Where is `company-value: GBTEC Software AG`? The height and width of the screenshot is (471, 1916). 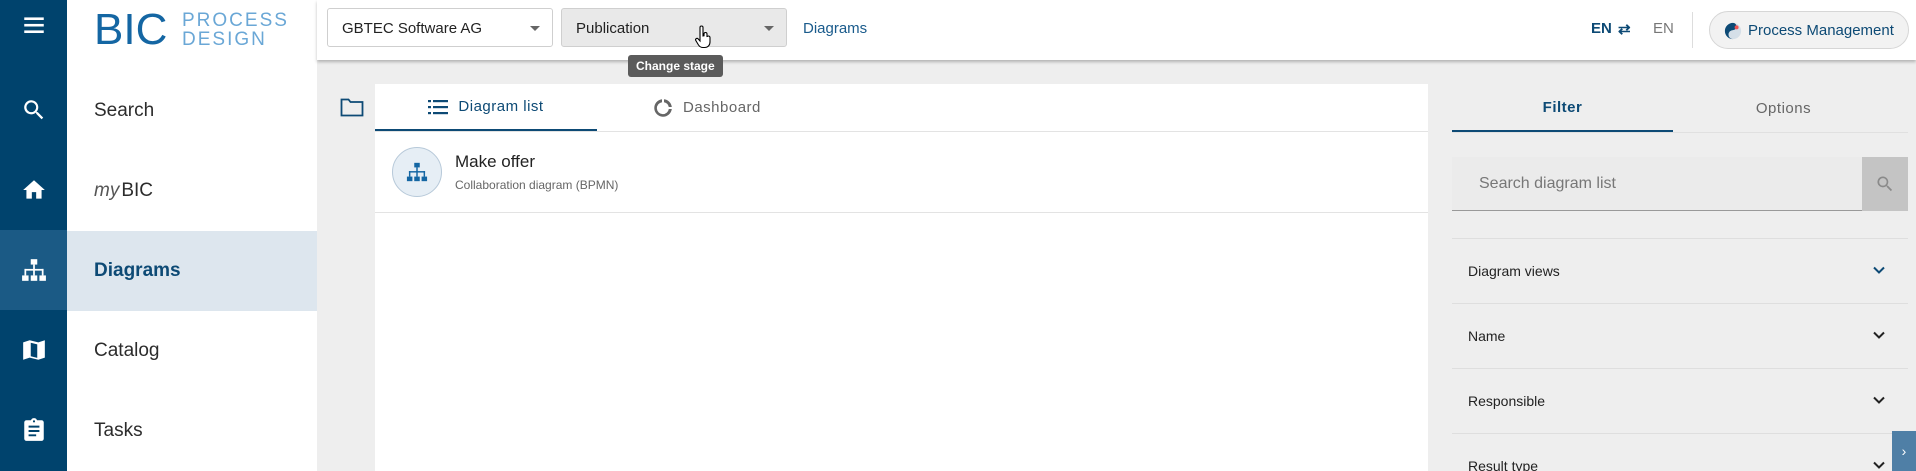 company-value: GBTEC Software AG is located at coordinates (412, 28).